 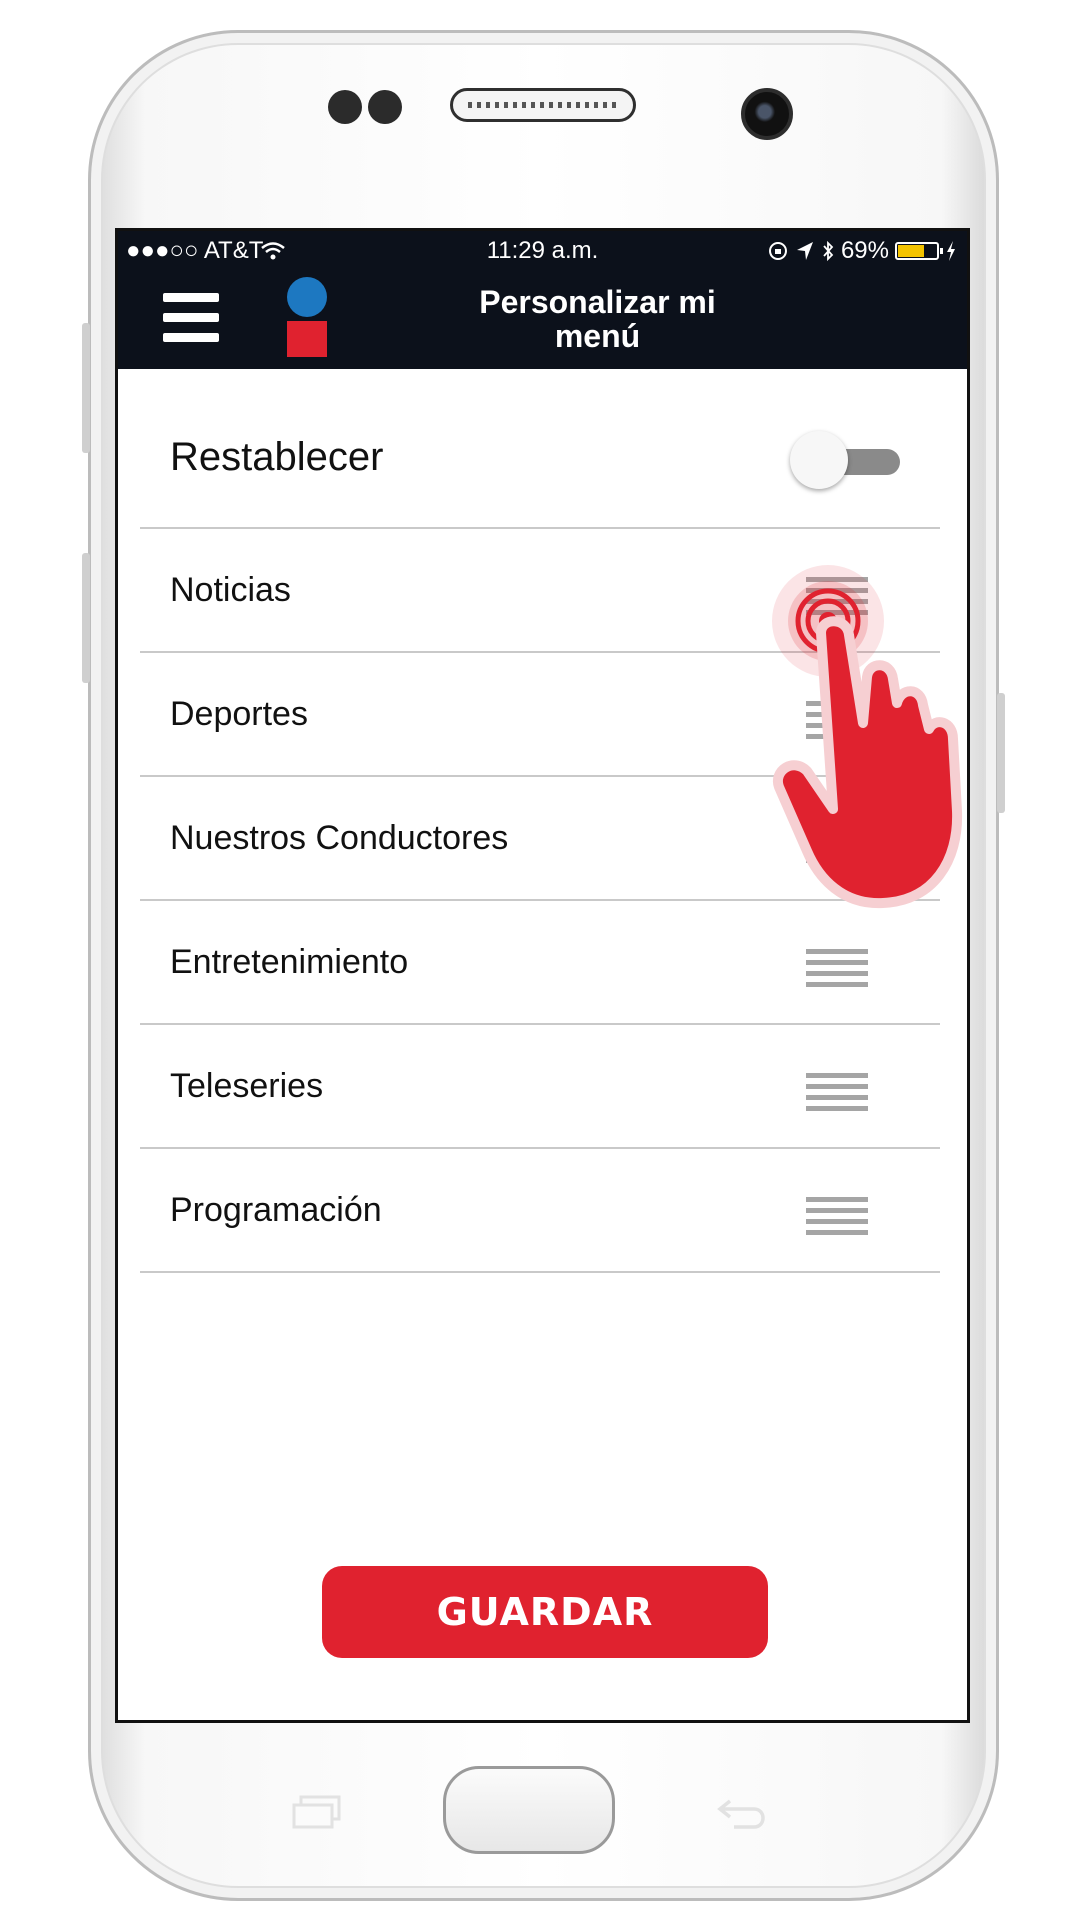 I want to click on battery-percent: 69%, so click(x=864, y=250).